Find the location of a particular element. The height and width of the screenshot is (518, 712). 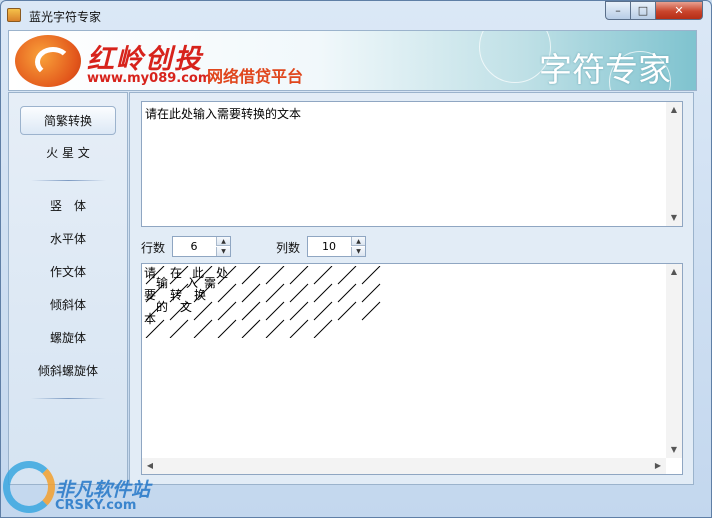

output-char: 的 is located at coordinates (162, 307).